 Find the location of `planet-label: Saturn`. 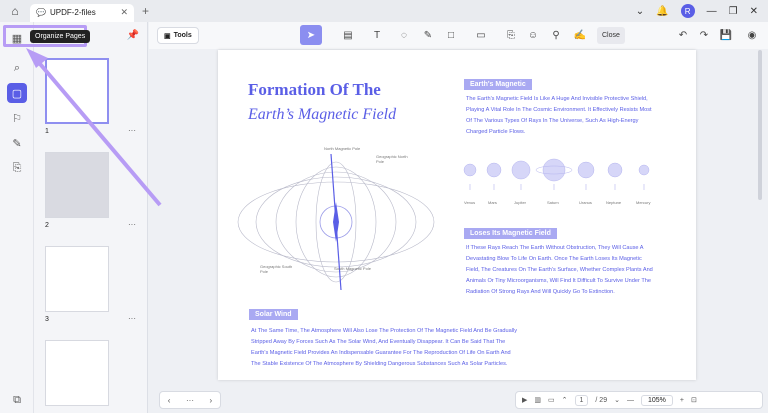

planet-label: Saturn is located at coordinates (553, 202).